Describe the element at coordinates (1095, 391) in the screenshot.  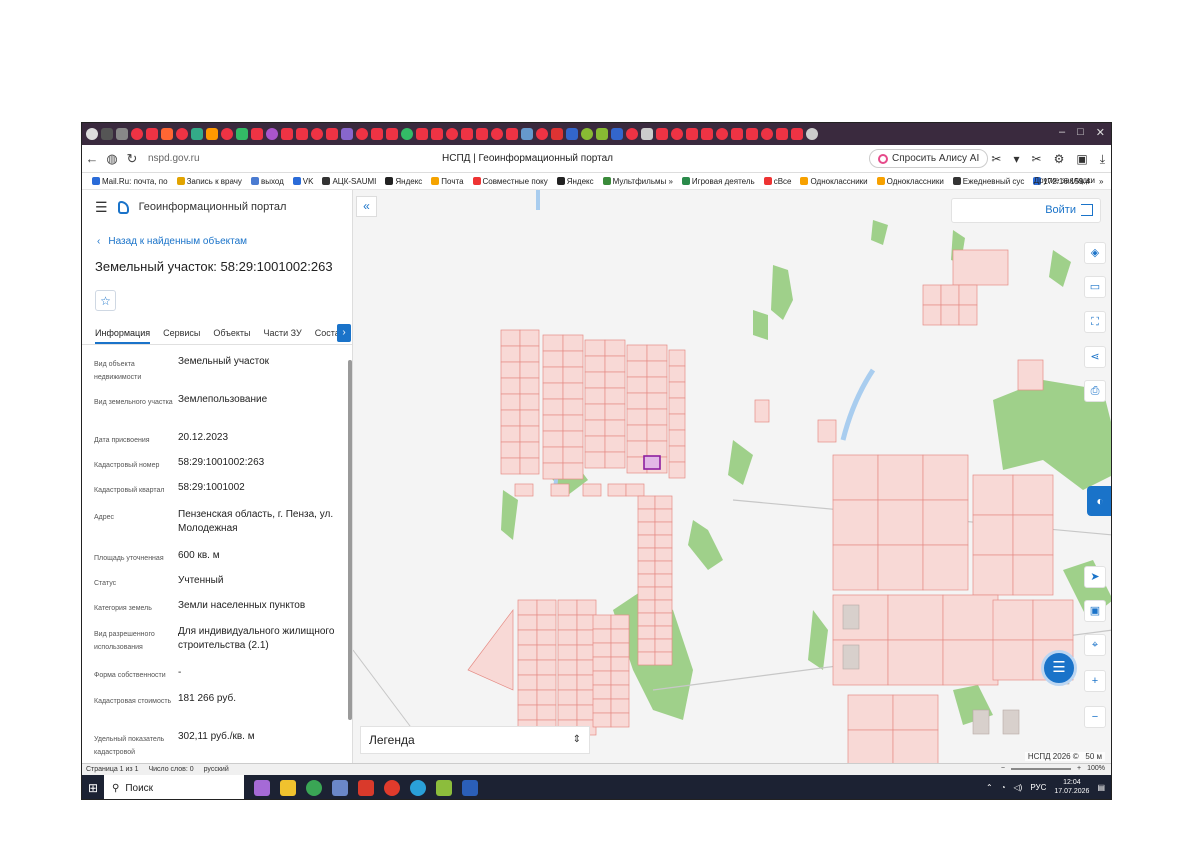
I see `print-button: ⎙` at that location.